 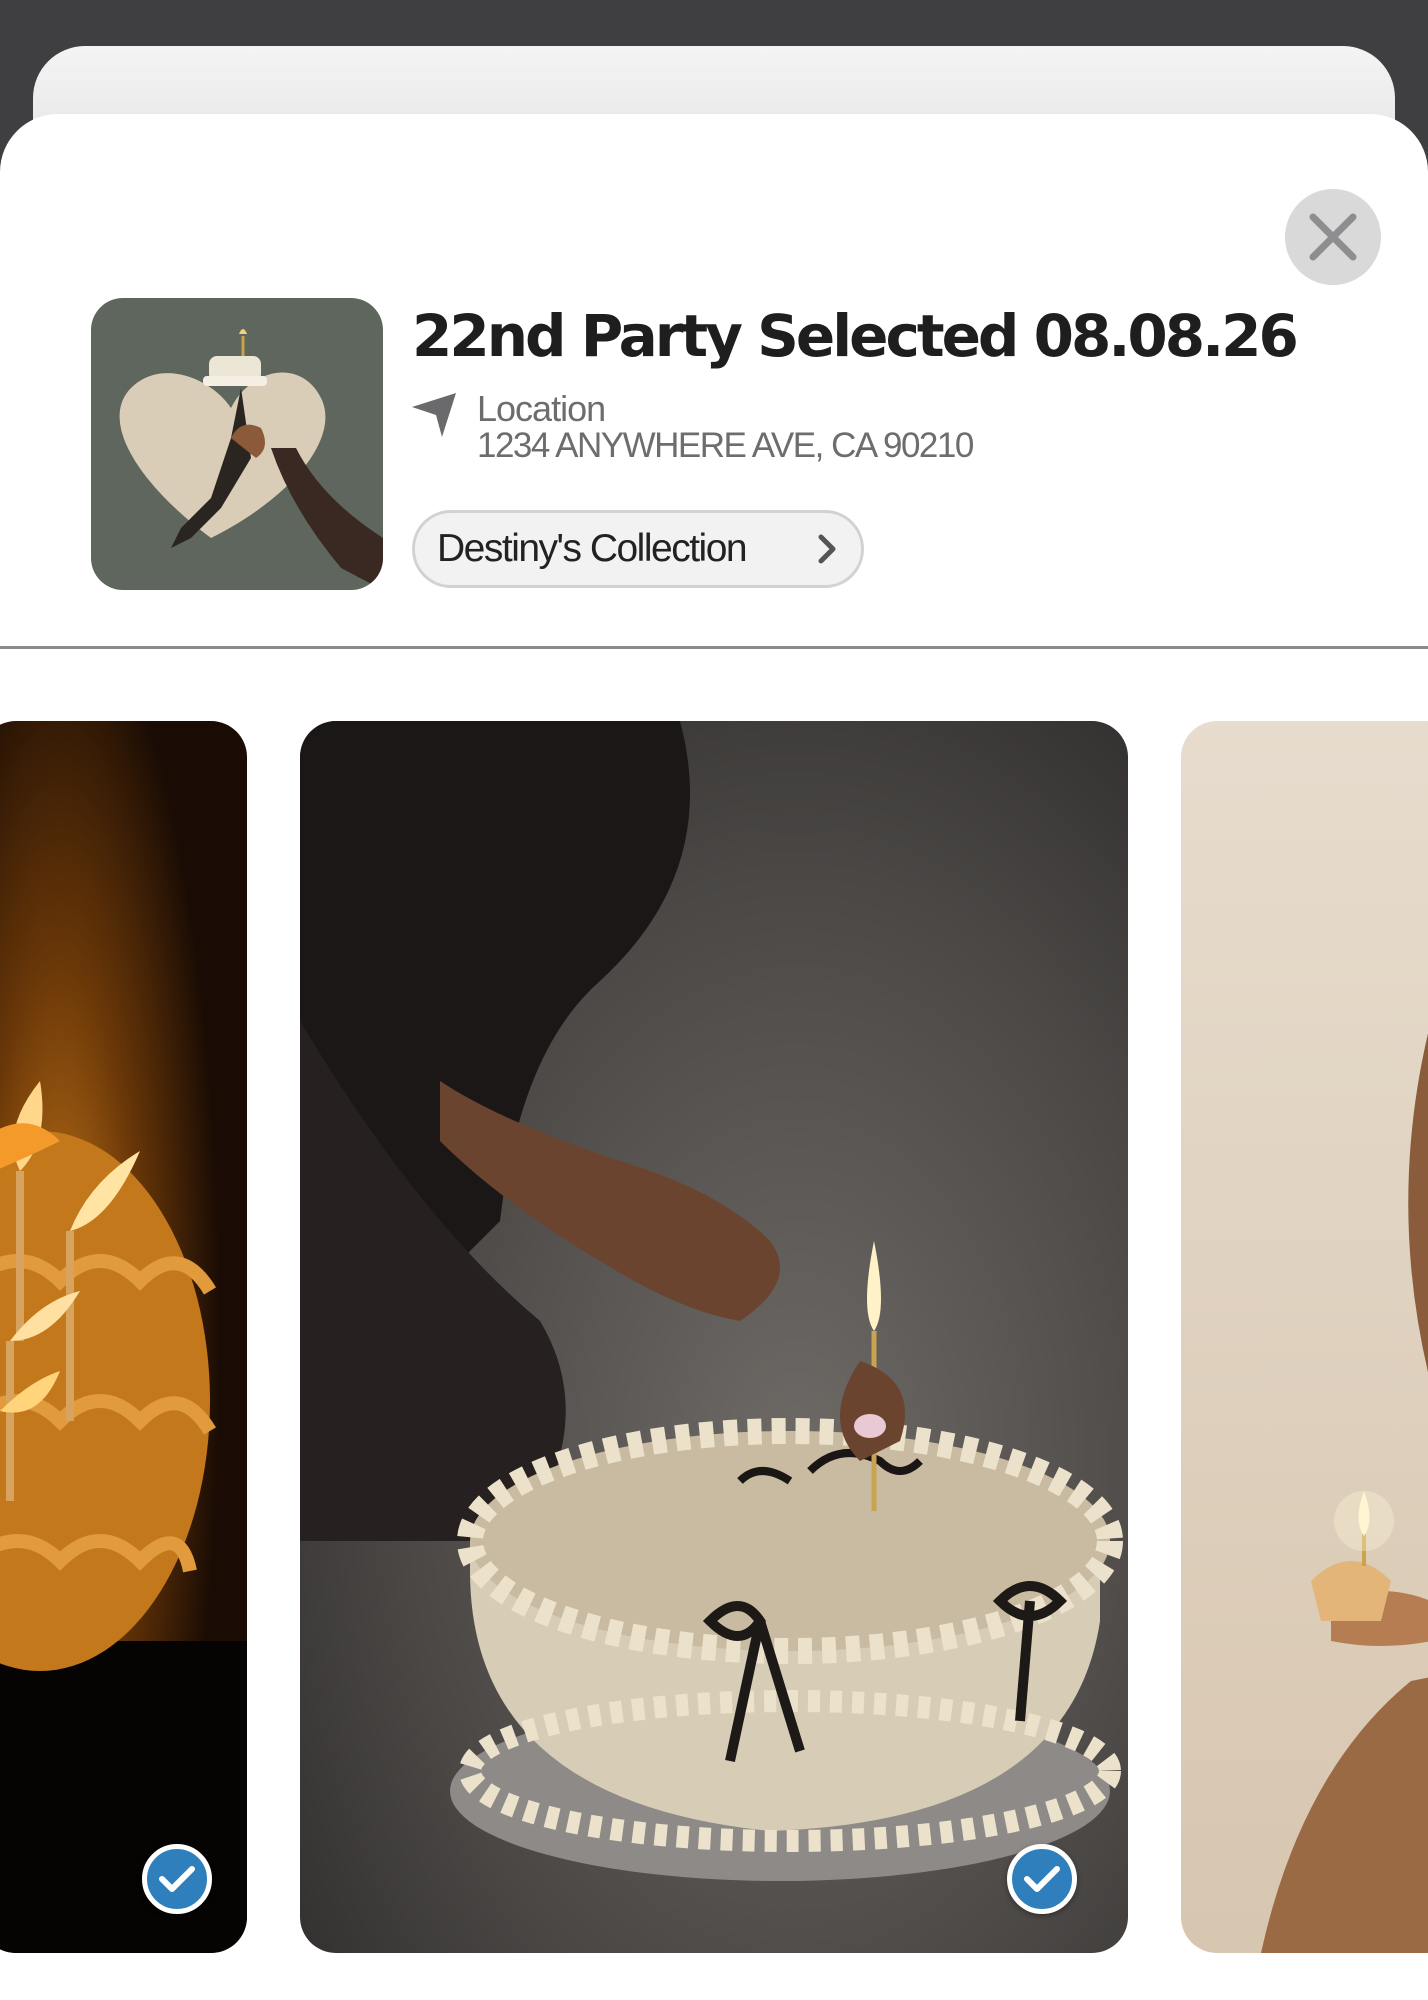 I want to click on event-title: 22nd Party Selected 08.08.26, so click(x=855, y=336).